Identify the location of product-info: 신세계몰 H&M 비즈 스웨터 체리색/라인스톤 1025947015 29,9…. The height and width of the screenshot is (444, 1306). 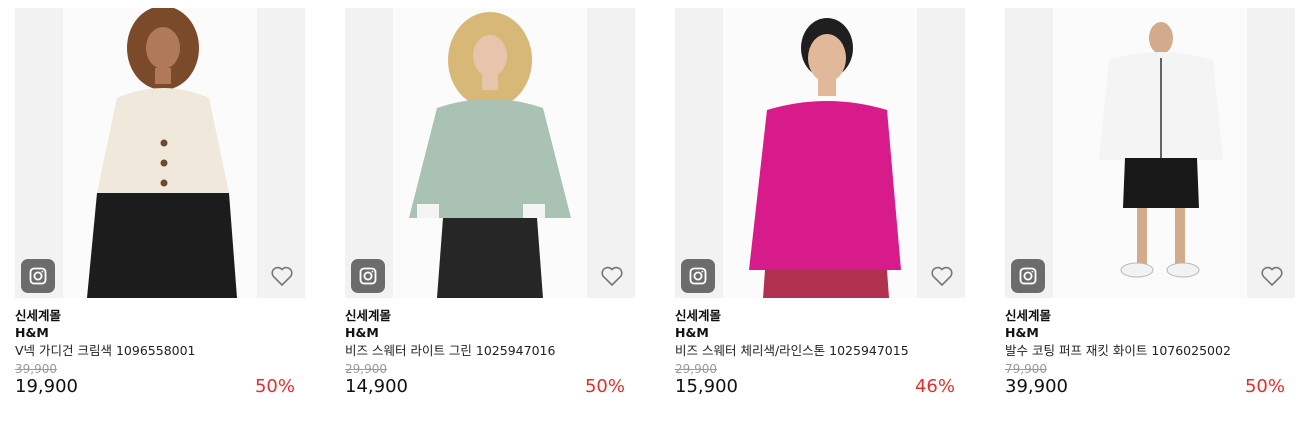
(820, 349).